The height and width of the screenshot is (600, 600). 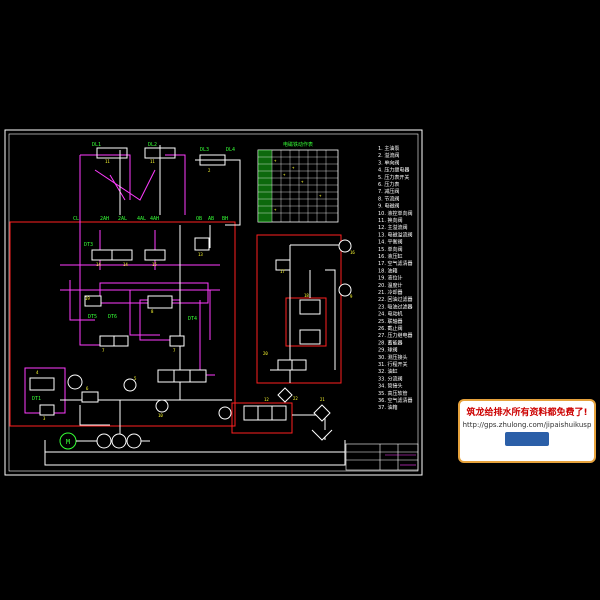 What do you see at coordinates (199, 219) in the screenshot?
I see `label-port-ob: OB` at bounding box center [199, 219].